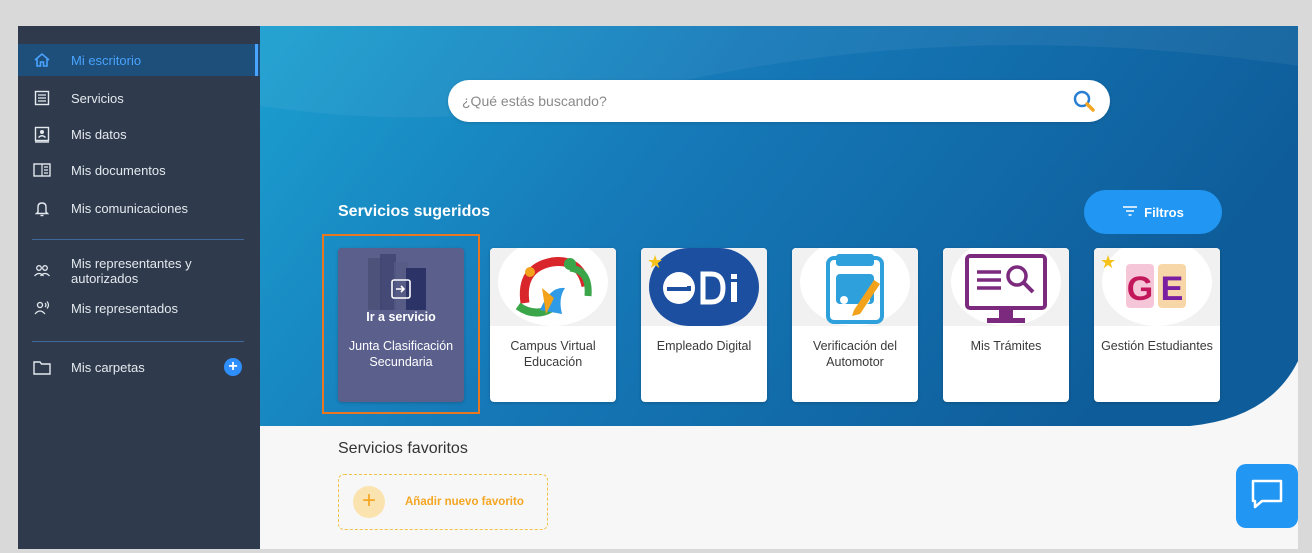  What do you see at coordinates (42, 98) in the screenshot?
I see `list-icon` at bounding box center [42, 98].